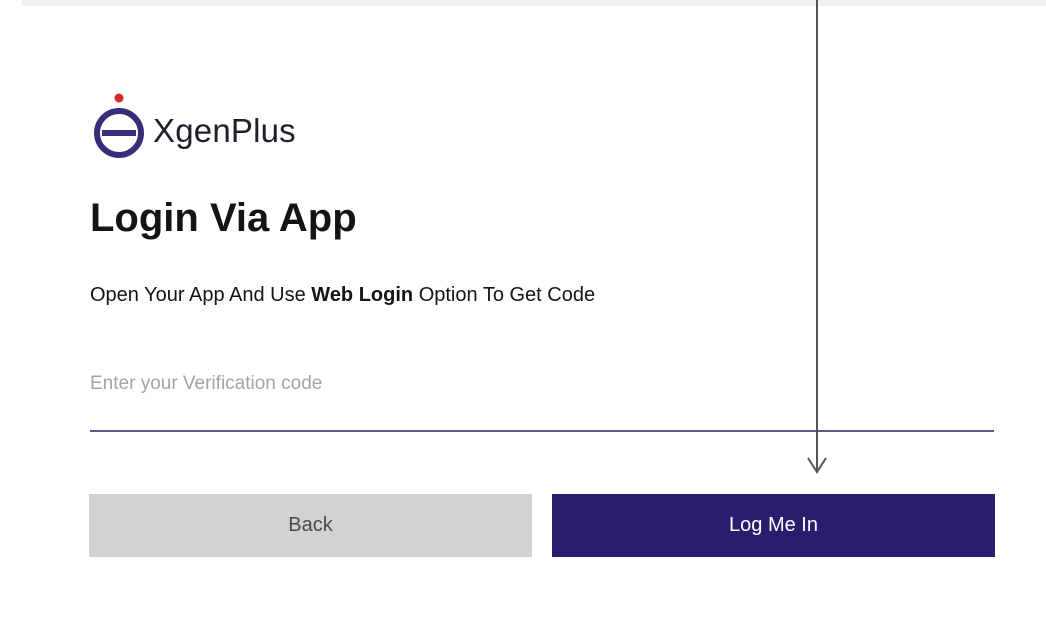  Describe the element at coordinates (119, 125) in the screenshot. I see `xgenplus-e-logo-icon` at that location.